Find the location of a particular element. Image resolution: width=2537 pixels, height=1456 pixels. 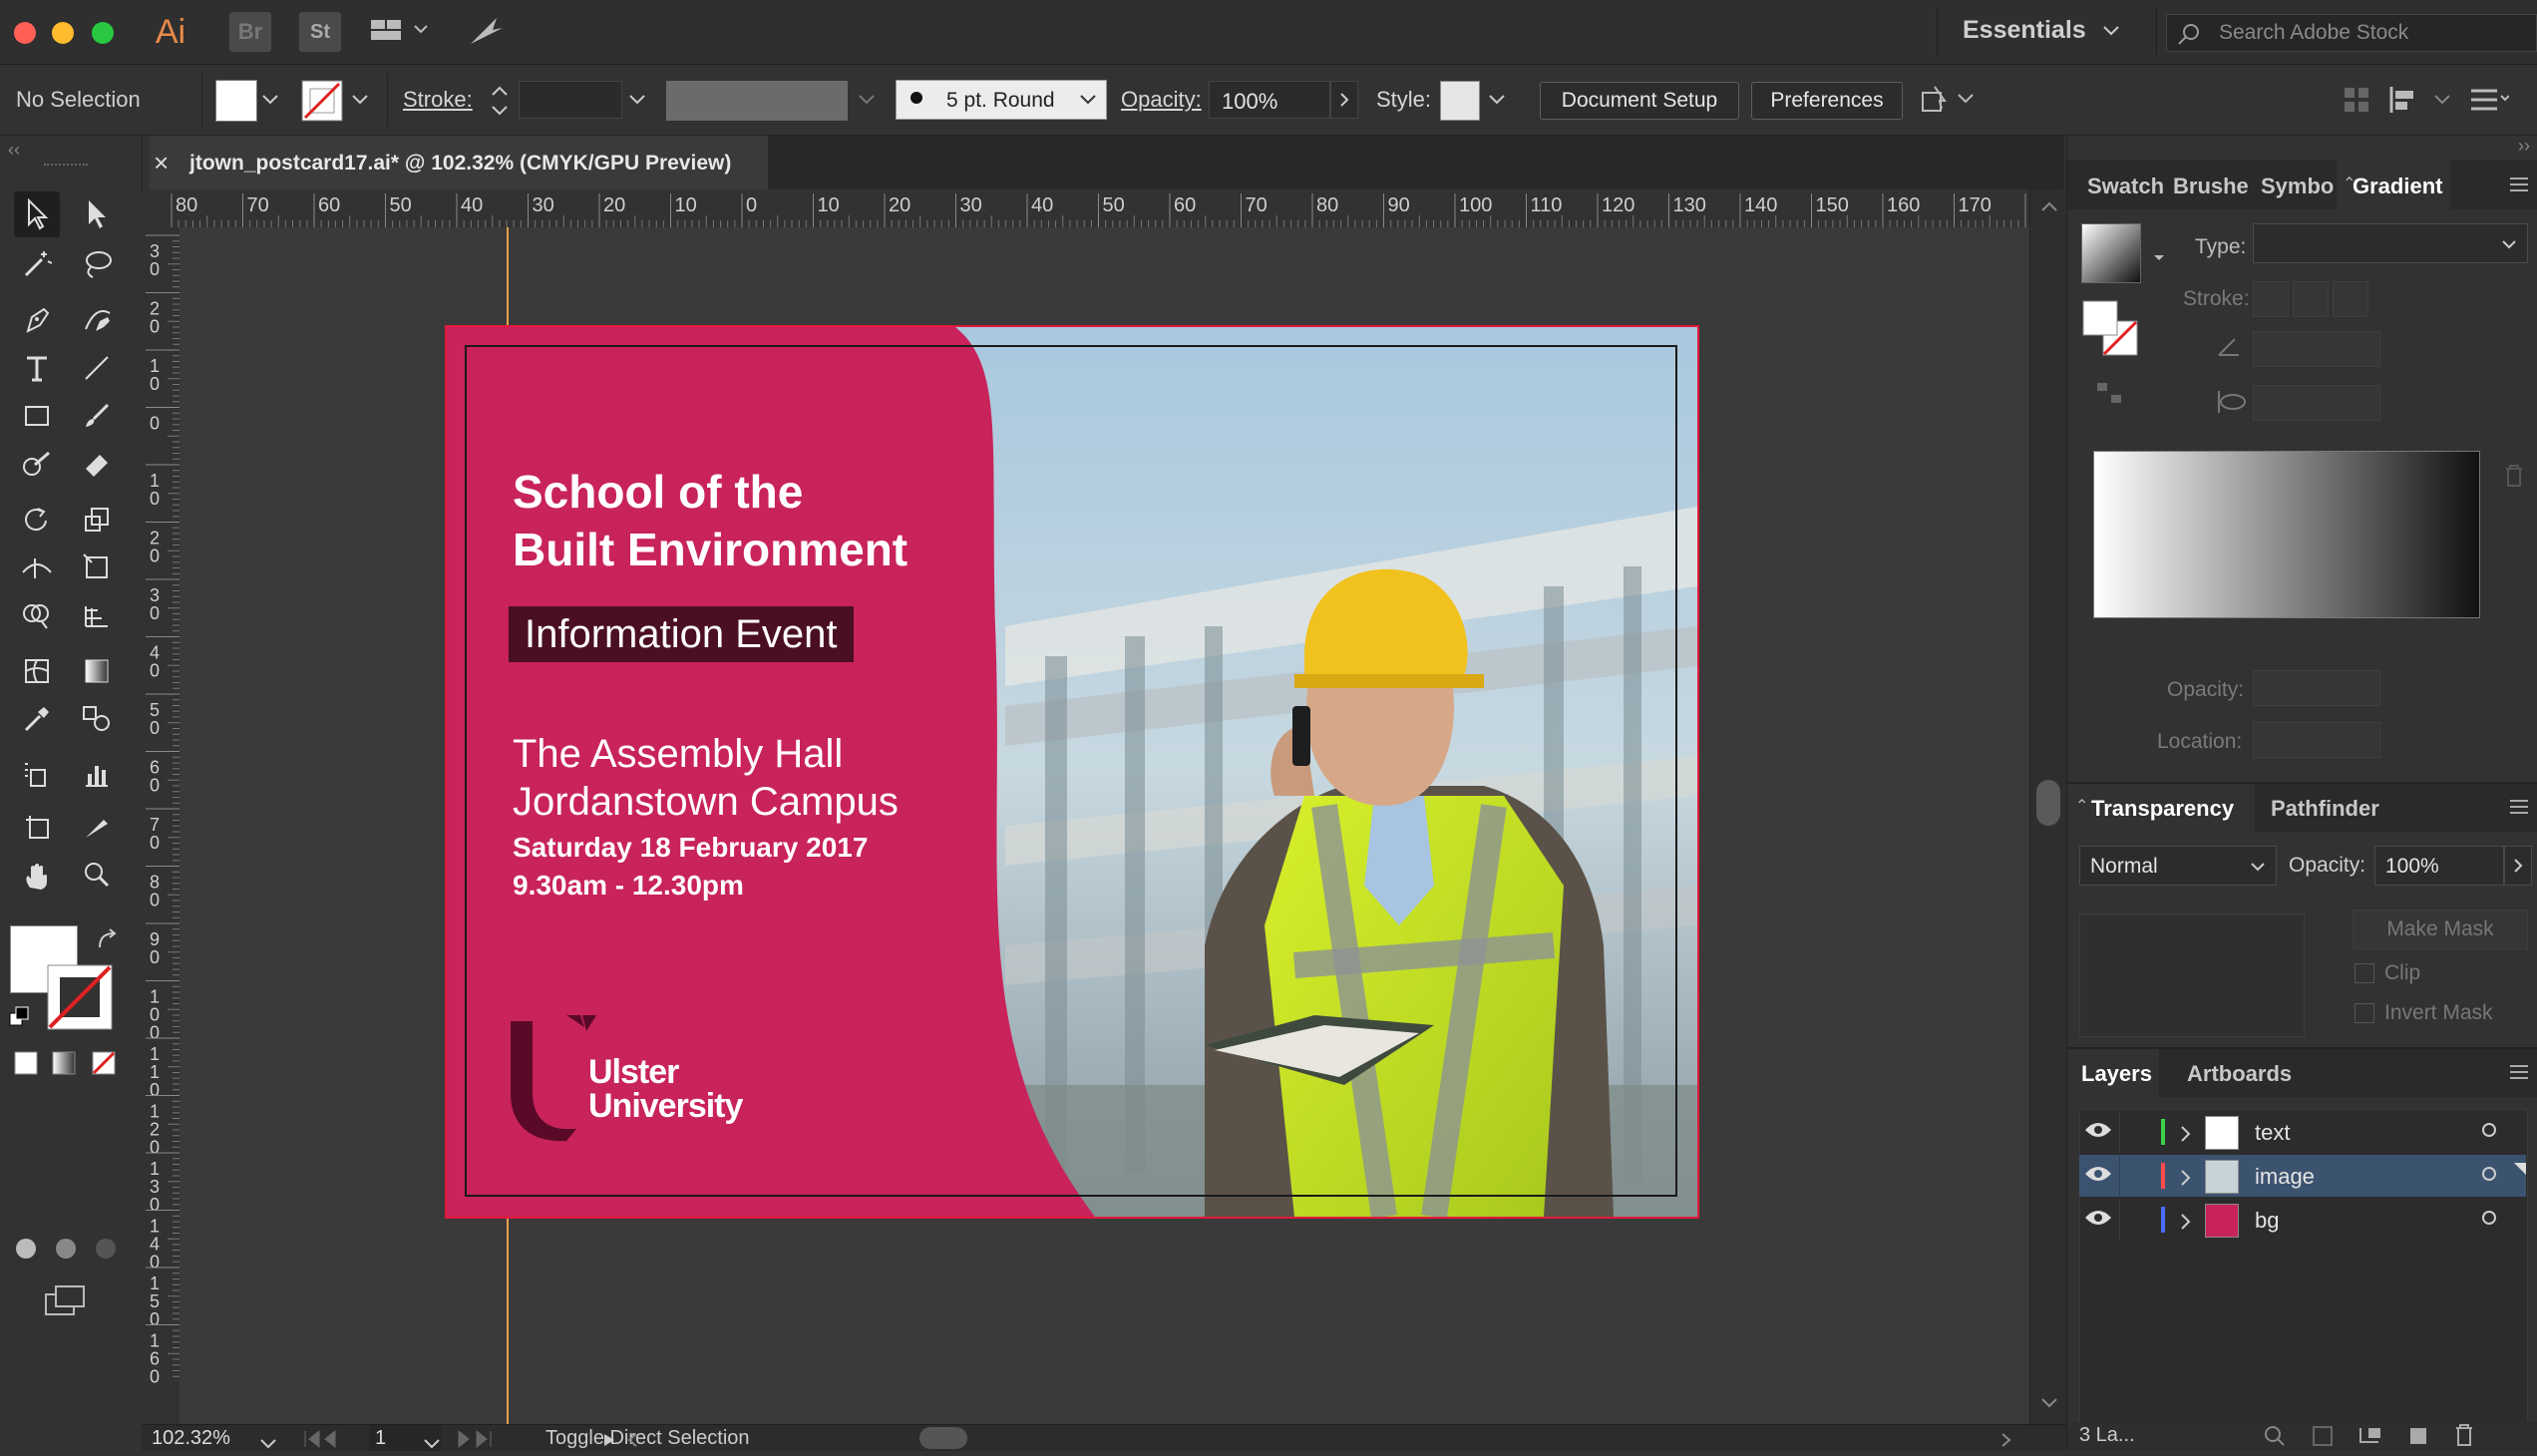

scroll-right-icon is located at coordinates (2006, 1442).